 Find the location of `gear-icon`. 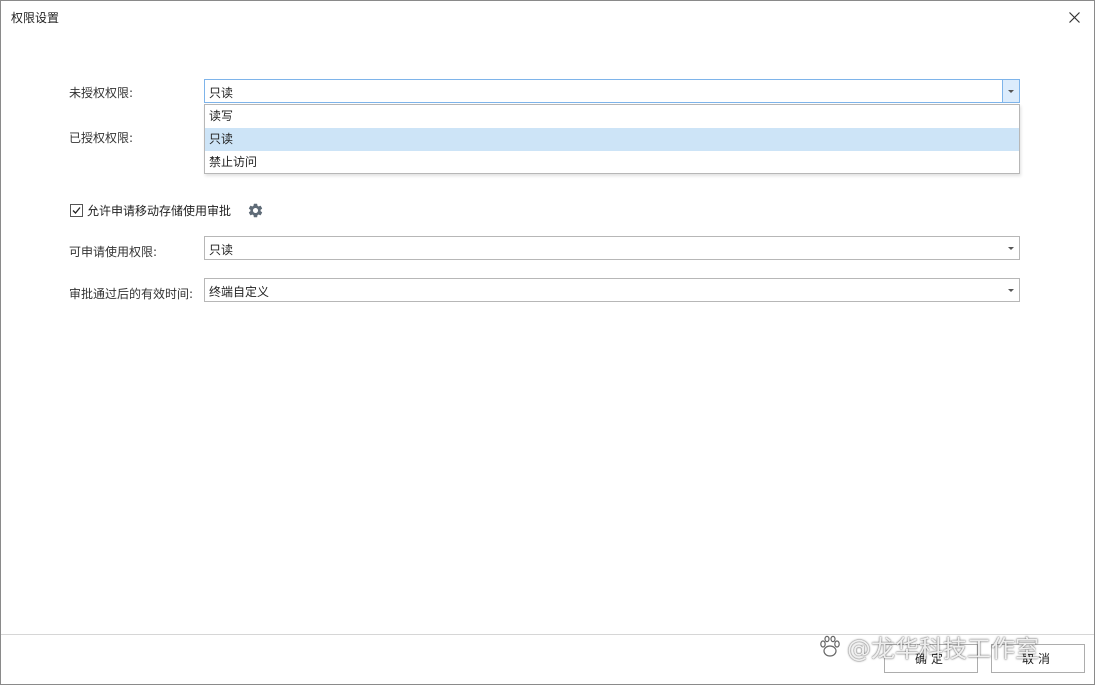

gear-icon is located at coordinates (255, 210).